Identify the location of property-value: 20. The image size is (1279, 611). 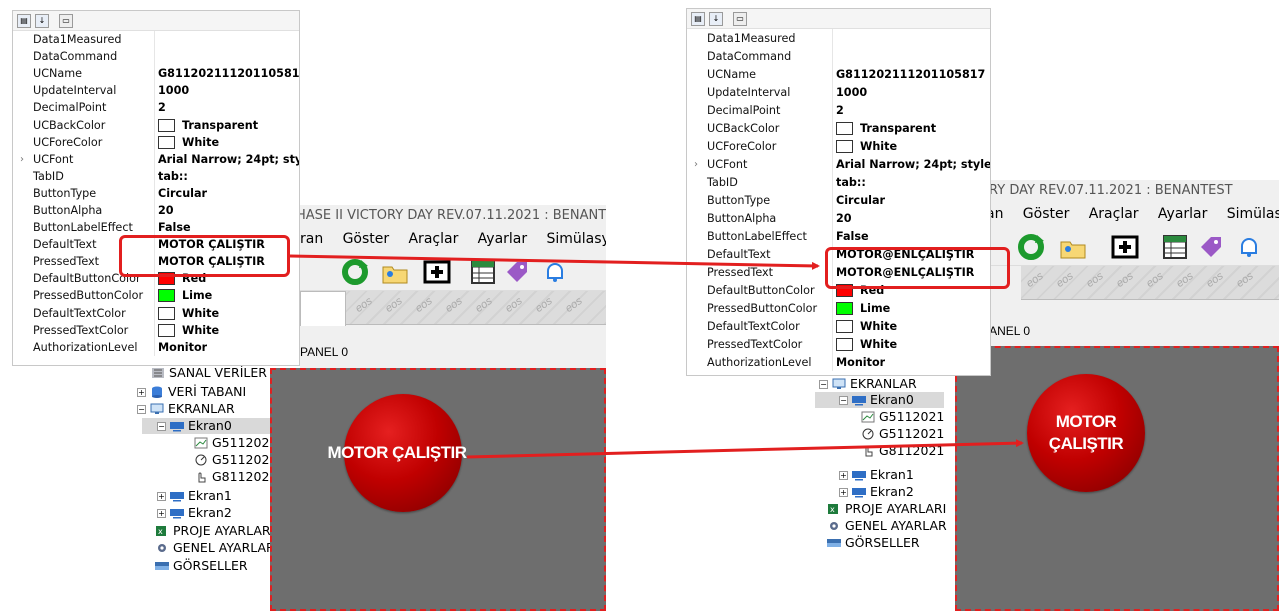
(164, 210).